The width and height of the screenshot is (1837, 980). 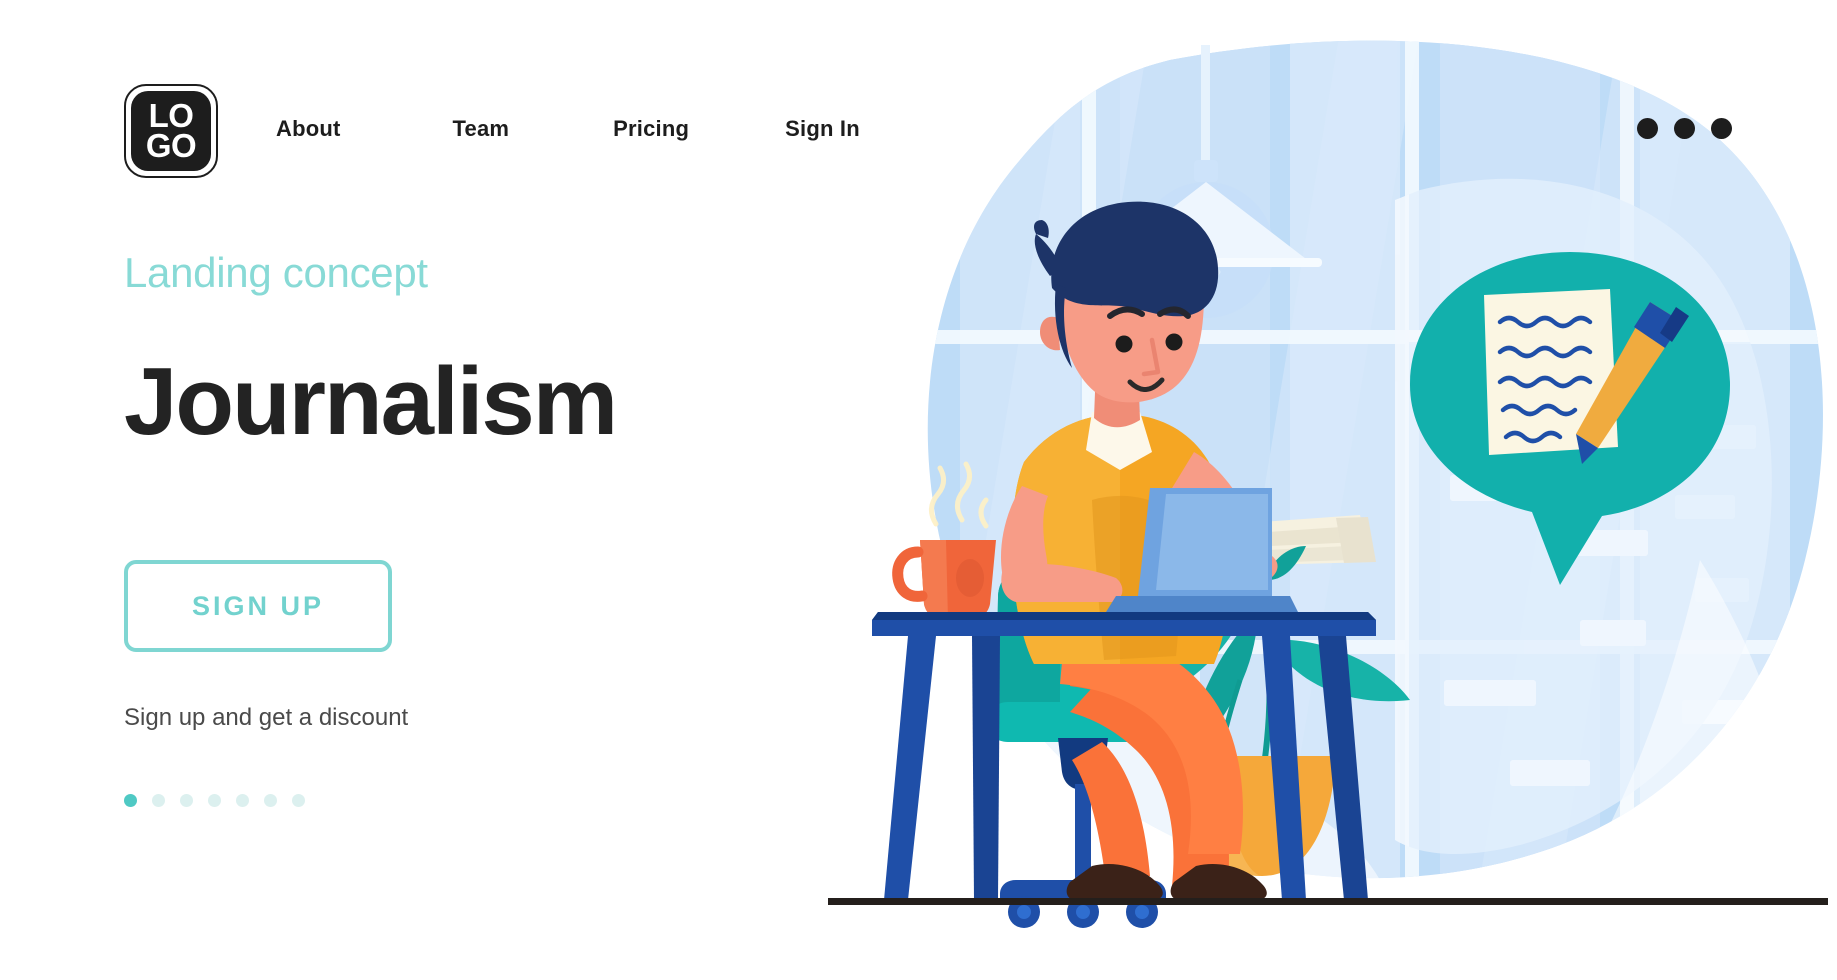 I want to click on hero-subtext: Sign up and get a discount, so click(x=266, y=718).